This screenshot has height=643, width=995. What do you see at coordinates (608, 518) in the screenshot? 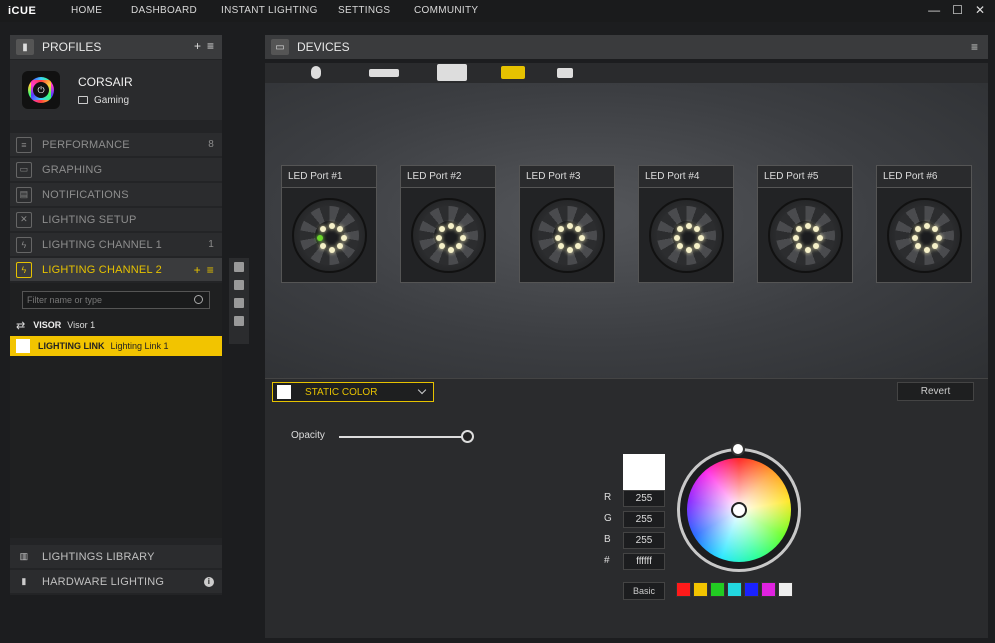
I see `g-label: G` at bounding box center [608, 518].